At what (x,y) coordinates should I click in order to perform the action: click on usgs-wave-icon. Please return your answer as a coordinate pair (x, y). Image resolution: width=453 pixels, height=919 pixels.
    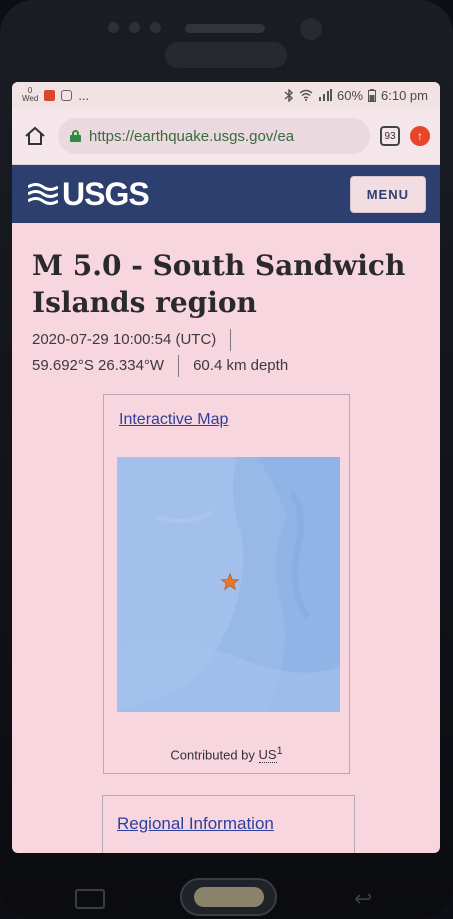
    Looking at the image, I should click on (43, 194).